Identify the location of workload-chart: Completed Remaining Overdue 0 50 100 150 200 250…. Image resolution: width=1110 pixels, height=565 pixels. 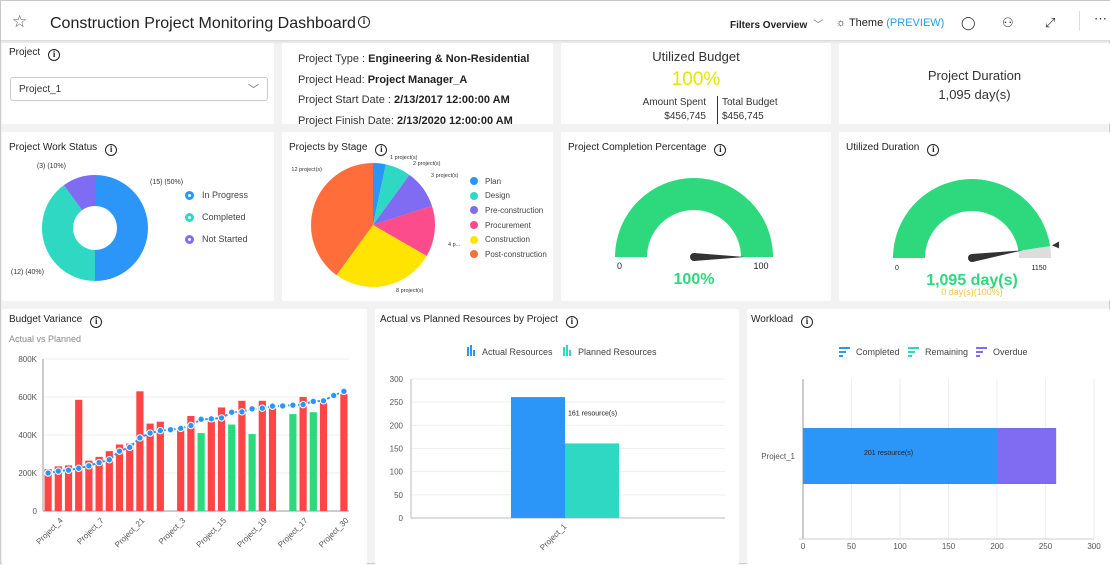
(931, 449).